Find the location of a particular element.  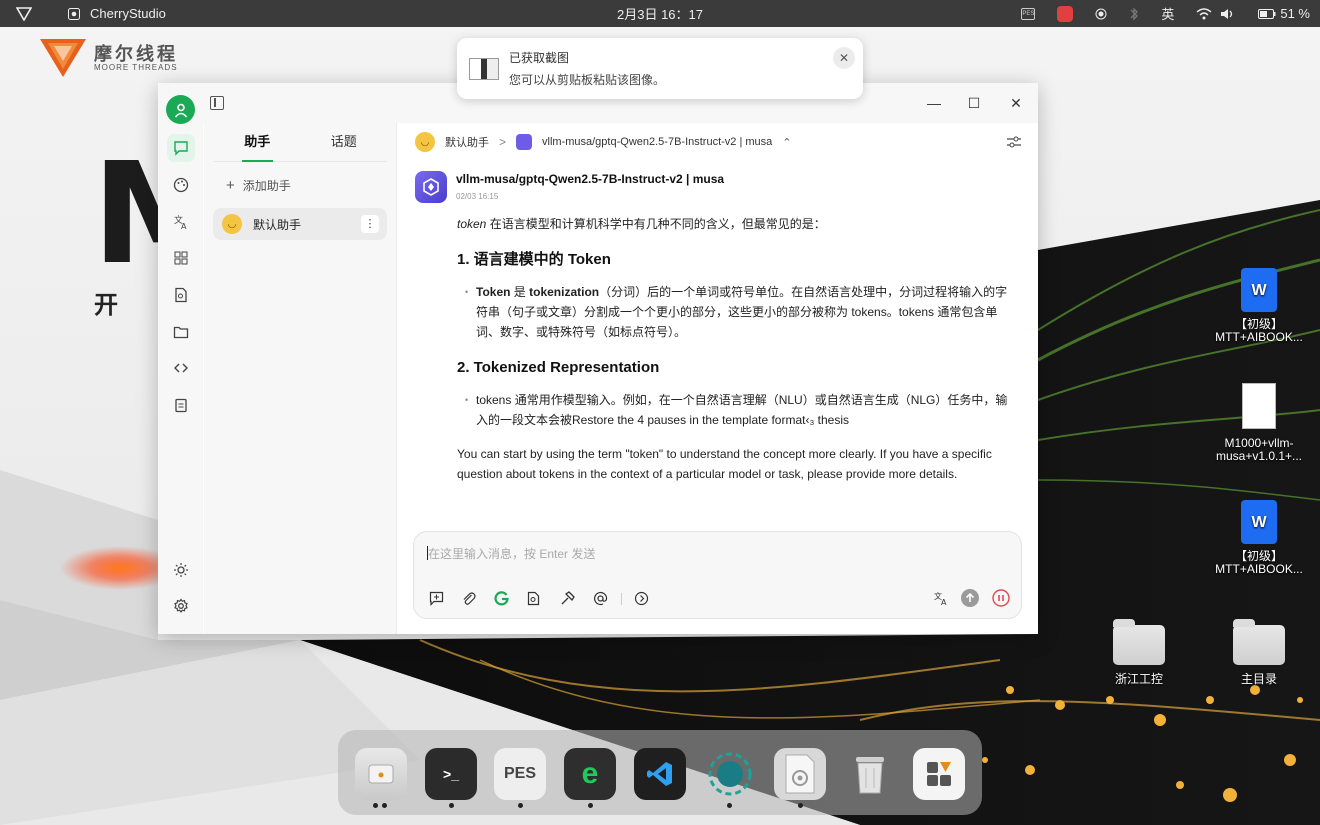

arrow-up-icon is located at coordinates (970, 598).